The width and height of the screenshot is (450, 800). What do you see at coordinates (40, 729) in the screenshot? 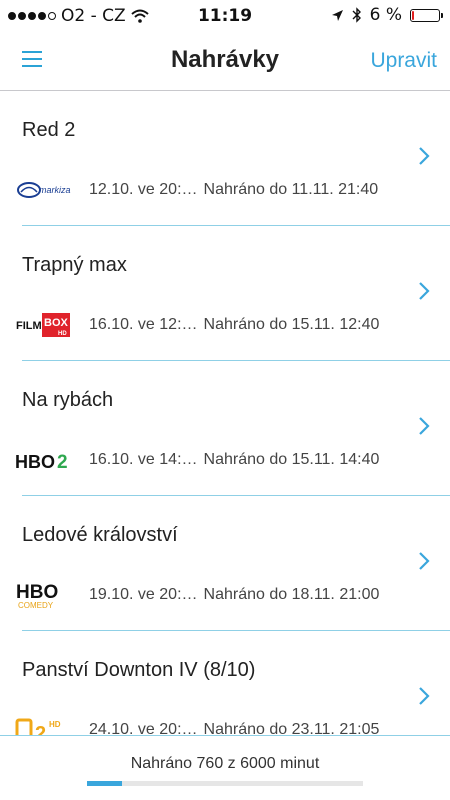
I see `ct2-number-text: 2` at bounding box center [40, 729].